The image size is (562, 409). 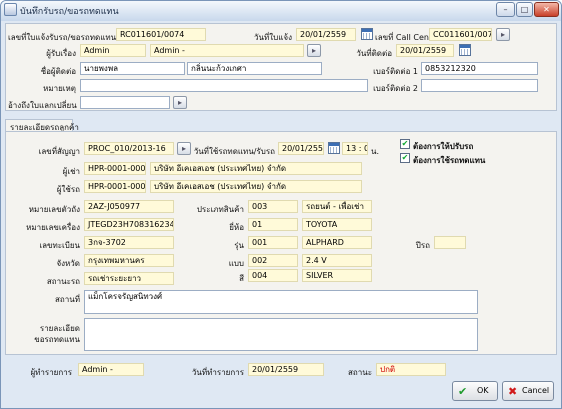 I want to click on engine-label: หมายเลขเครื่อง, so click(x=53, y=227).